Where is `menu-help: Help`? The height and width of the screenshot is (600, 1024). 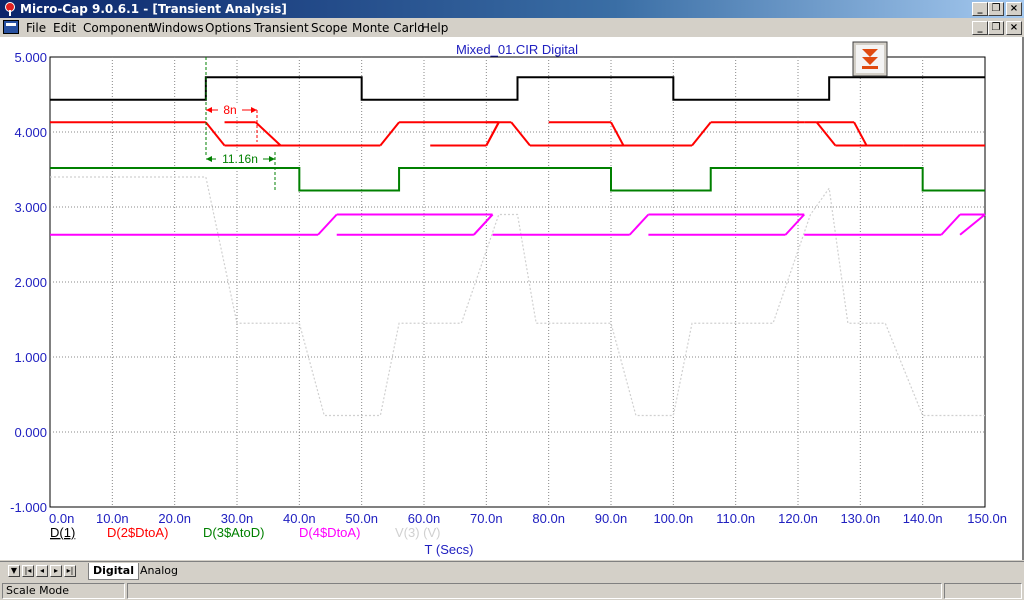 menu-help: Help is located at coordinates (434, 28).